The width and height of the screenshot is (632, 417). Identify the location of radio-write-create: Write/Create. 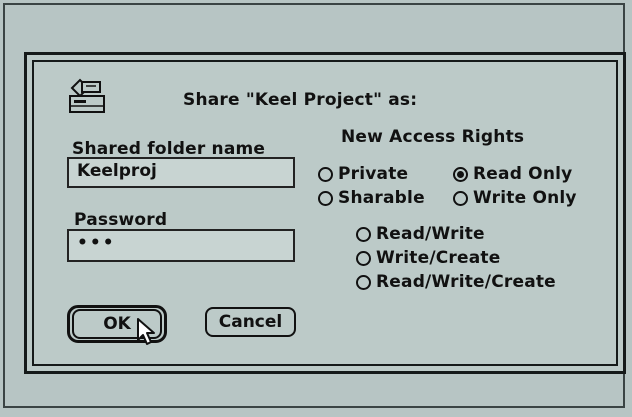
(428, 258).